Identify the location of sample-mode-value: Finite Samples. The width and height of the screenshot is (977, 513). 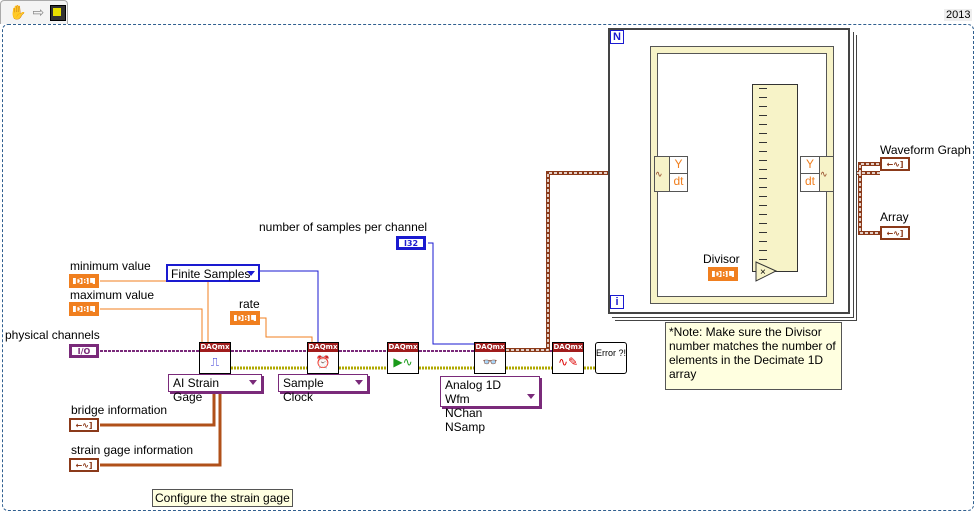
(211, 274).